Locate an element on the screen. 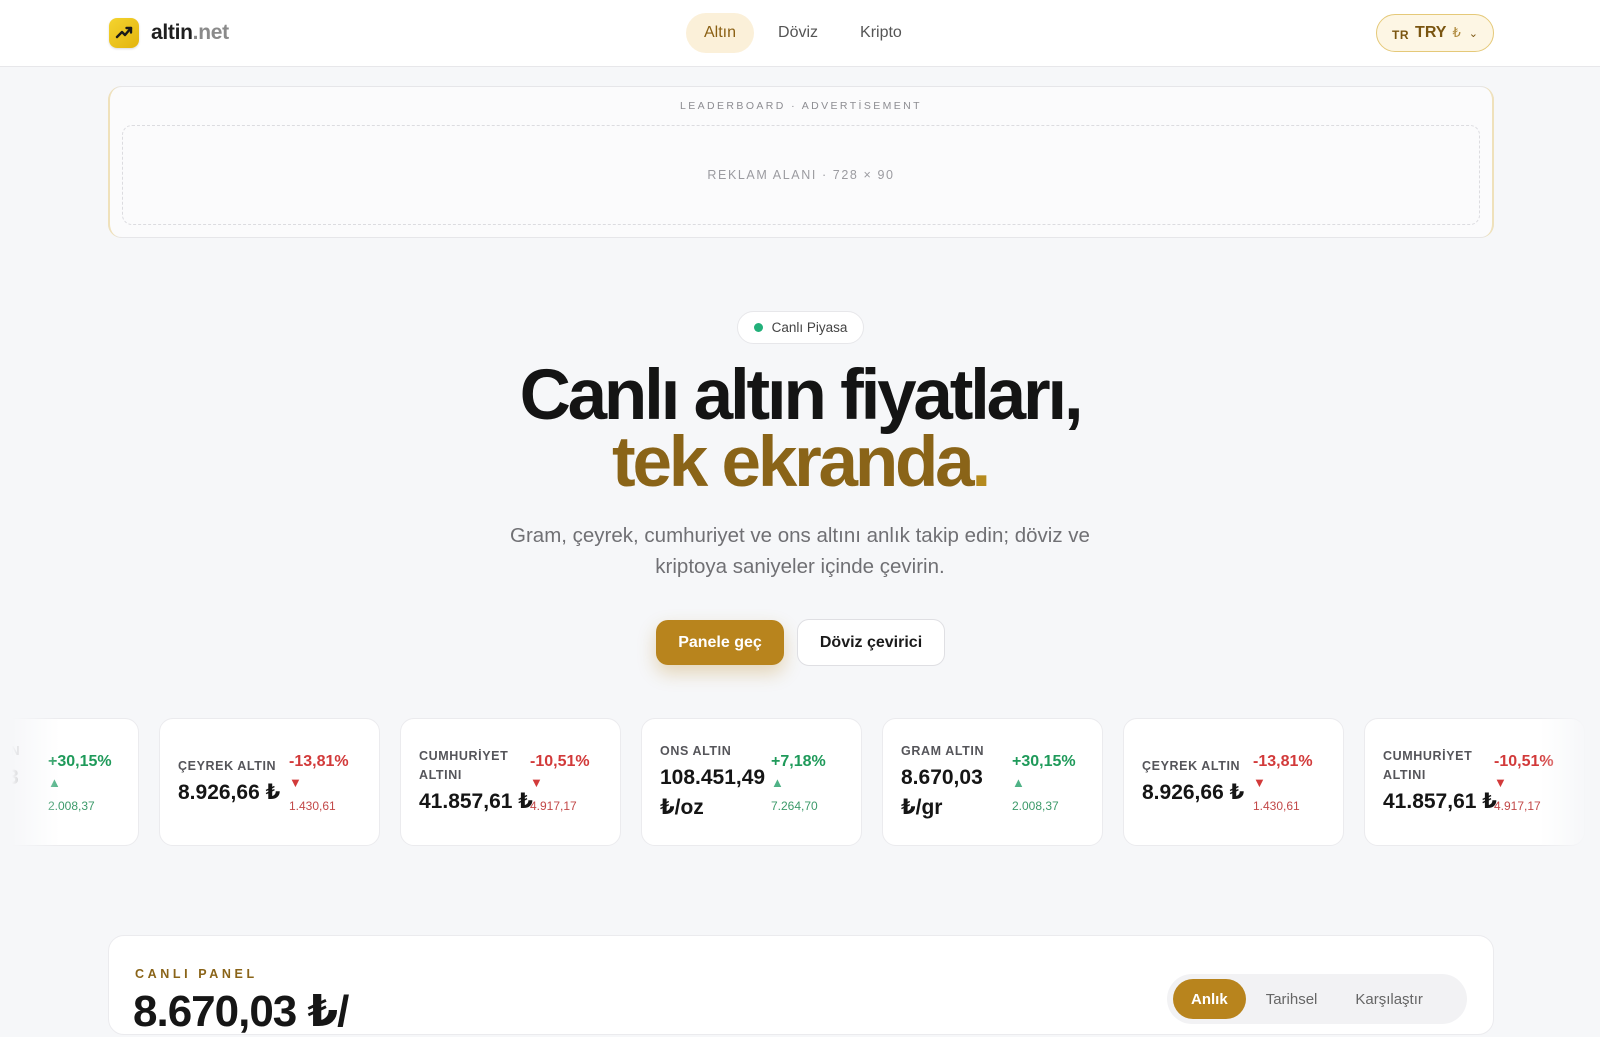  ticker-card: GRAM ALTIN 8.670,03 ₺/gr +30,15% ▲ 2.008,37 is located at coordinates (992, 782).